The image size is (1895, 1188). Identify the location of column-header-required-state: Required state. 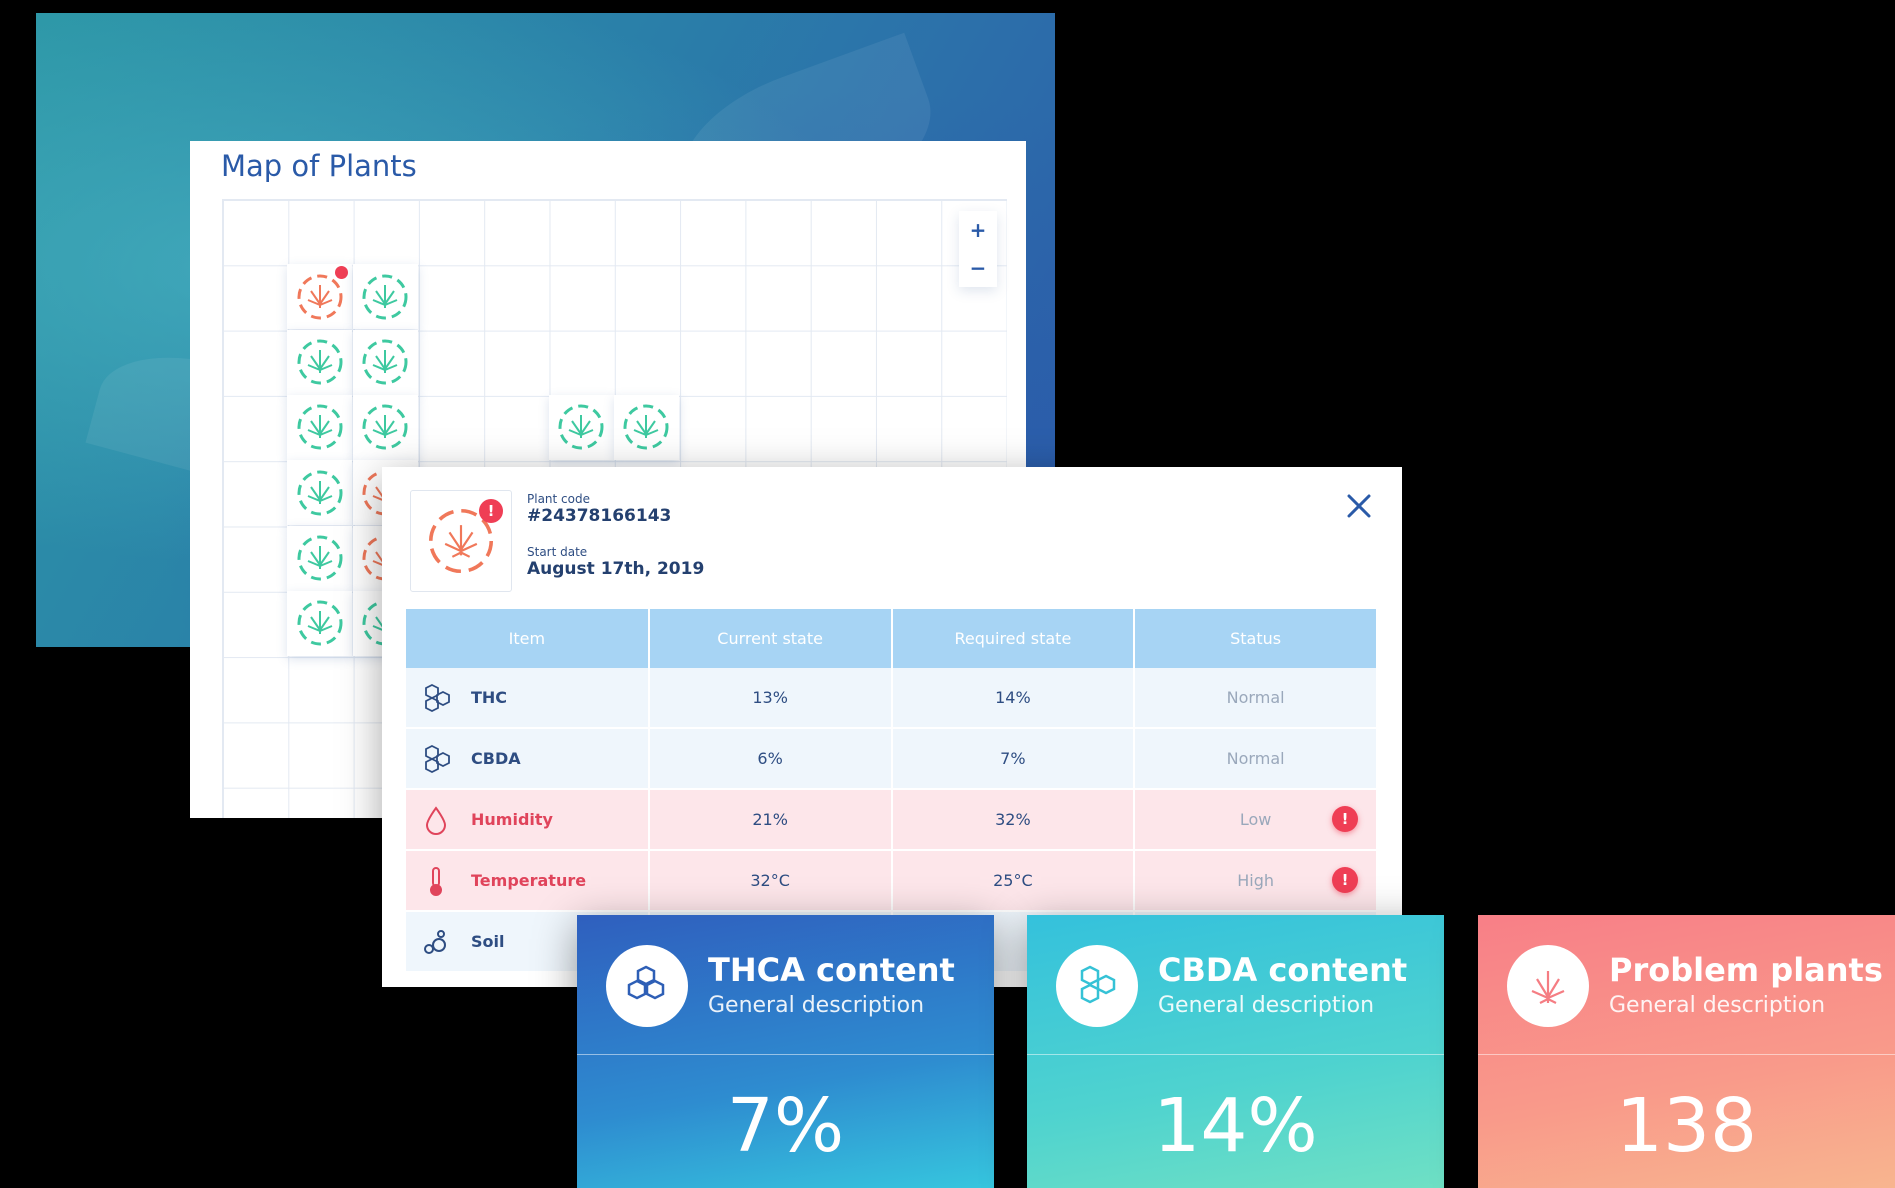
(1013, 638).